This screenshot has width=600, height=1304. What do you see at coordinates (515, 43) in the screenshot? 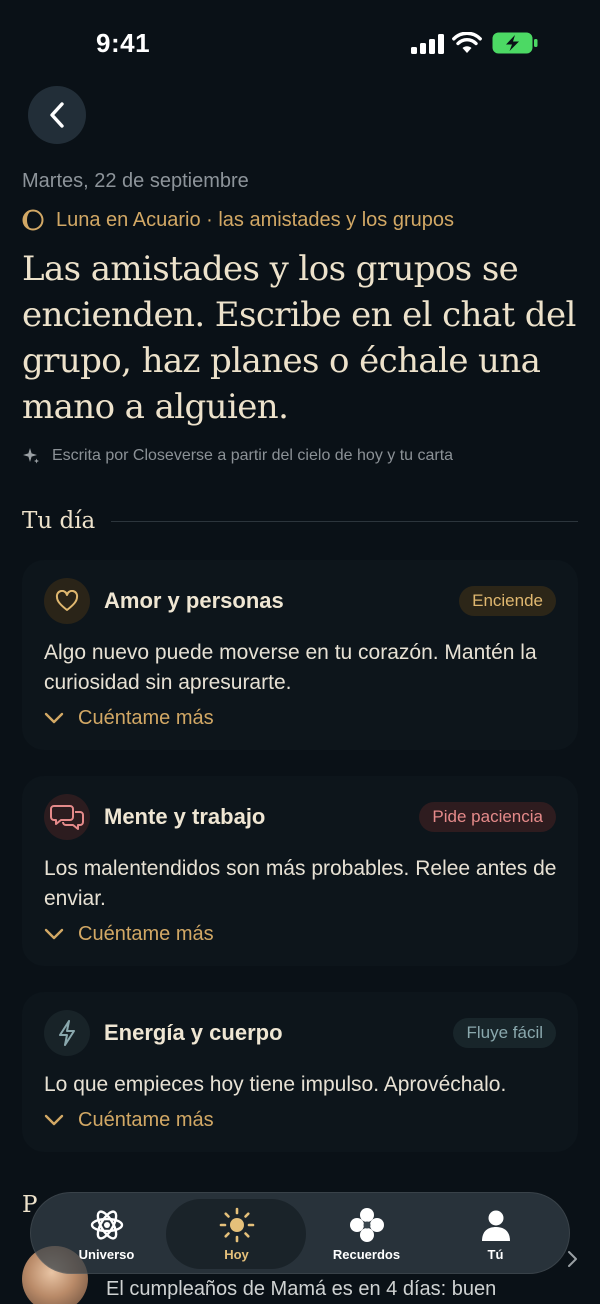
I see `battery-charging-icon` at bounding box center [515, 43].